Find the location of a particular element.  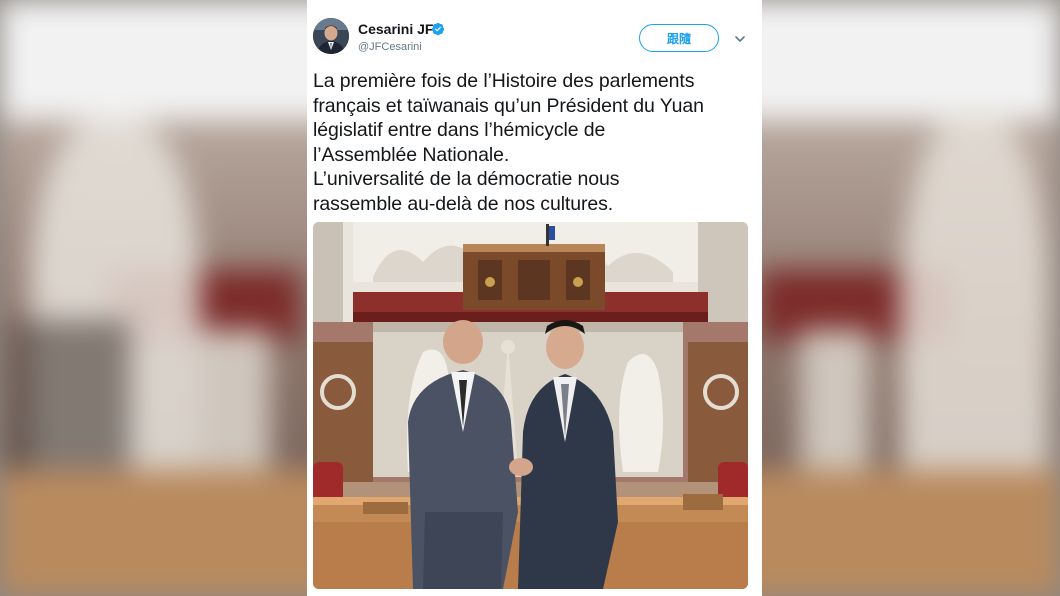

tweet-text-line: l’Assemblée Nationale. is located at coordinates (411, 154).